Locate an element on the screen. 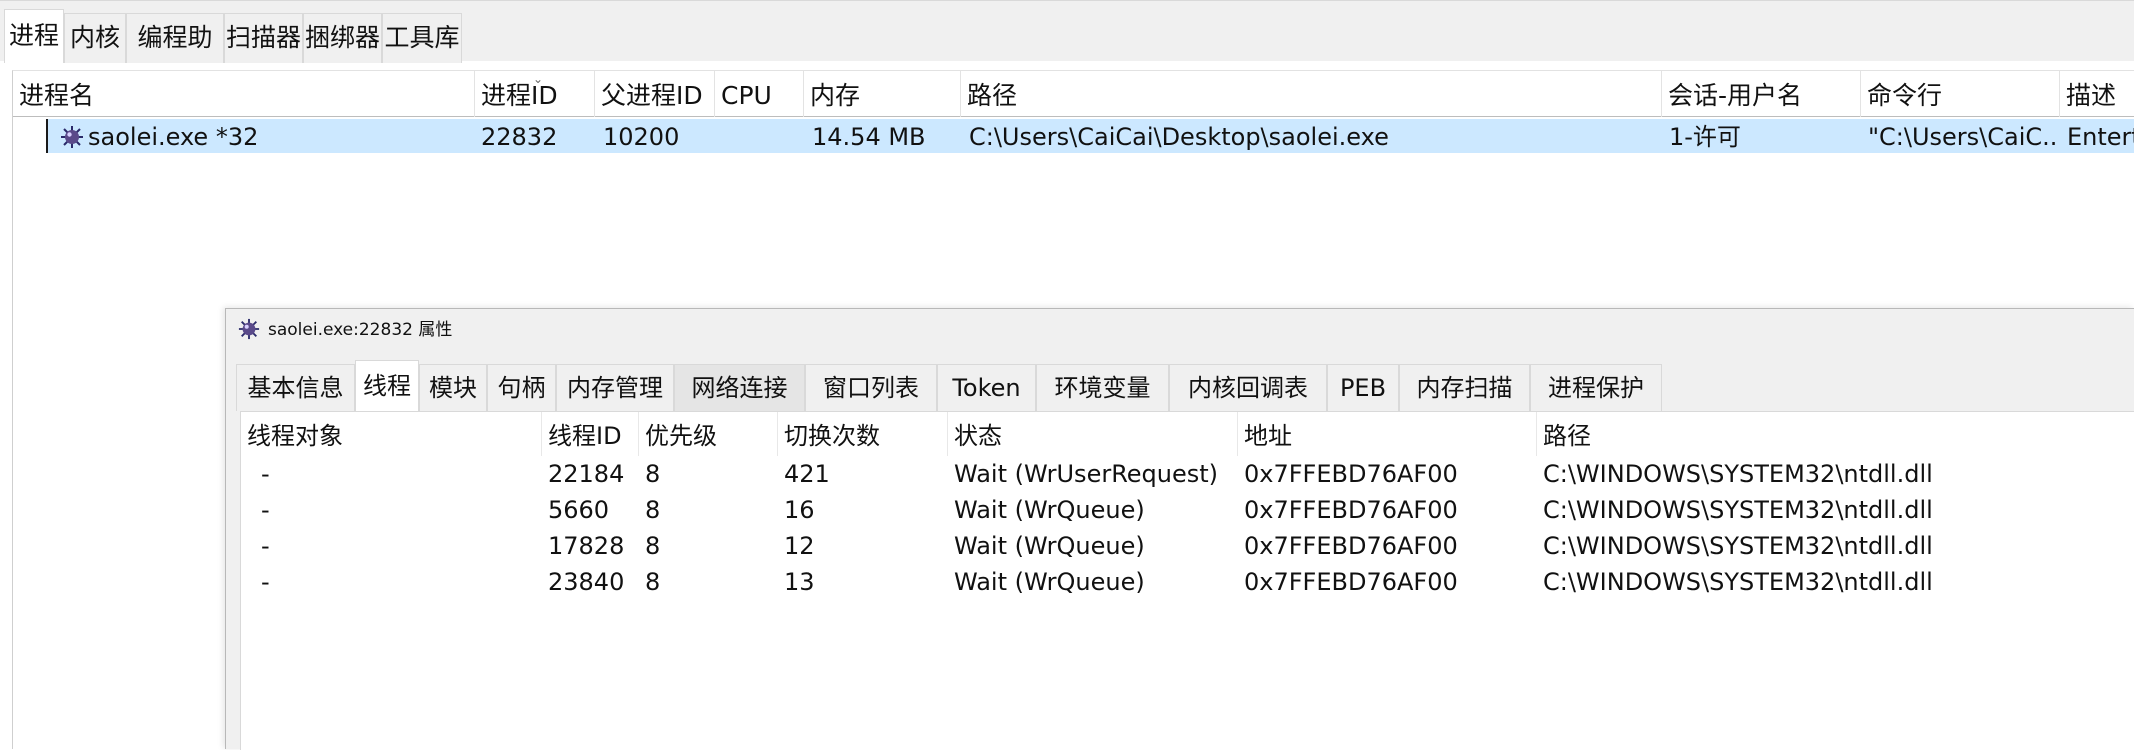 This screenshot has height=750, width=2134. col-cmdline: 命令行 is located at coordinates (1960, 94).